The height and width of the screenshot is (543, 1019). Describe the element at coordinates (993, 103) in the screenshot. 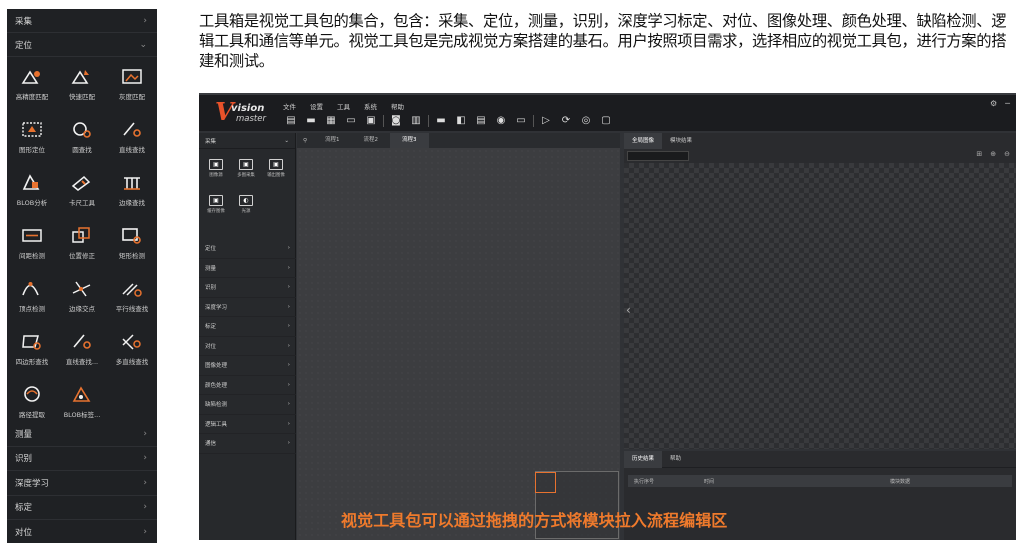

I see `settings-icon: ⚙` at that location.